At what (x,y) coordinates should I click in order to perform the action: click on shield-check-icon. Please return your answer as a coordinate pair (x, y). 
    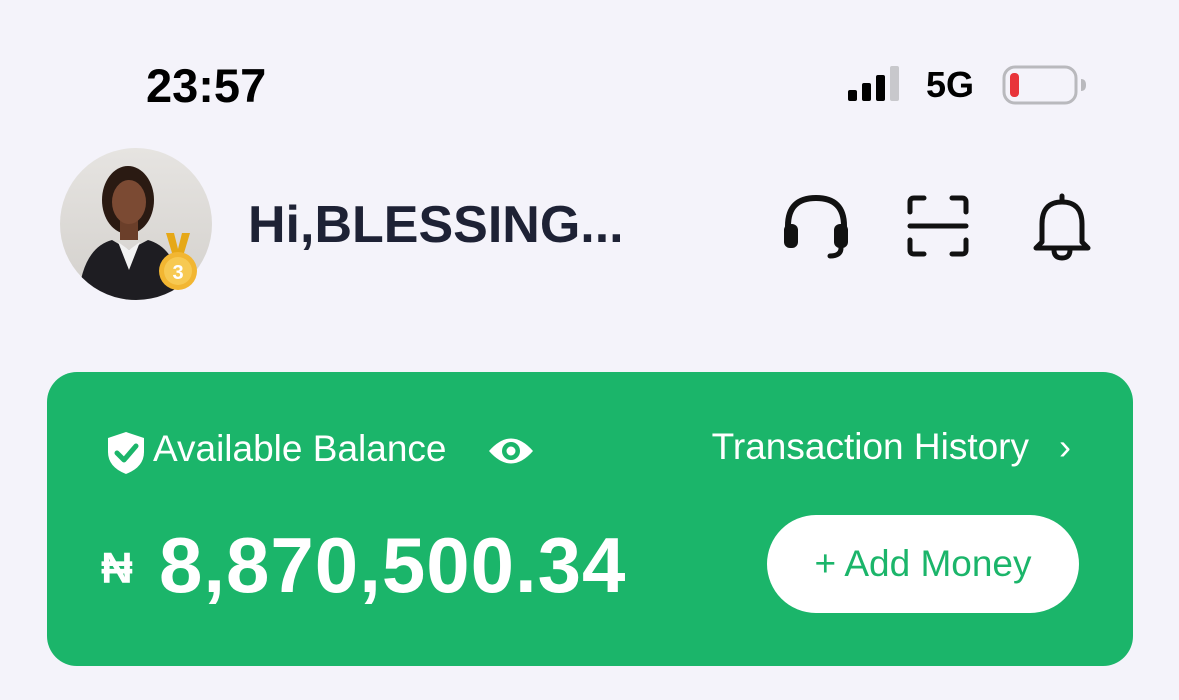
    Looking at the image, I should click on (126, 453).